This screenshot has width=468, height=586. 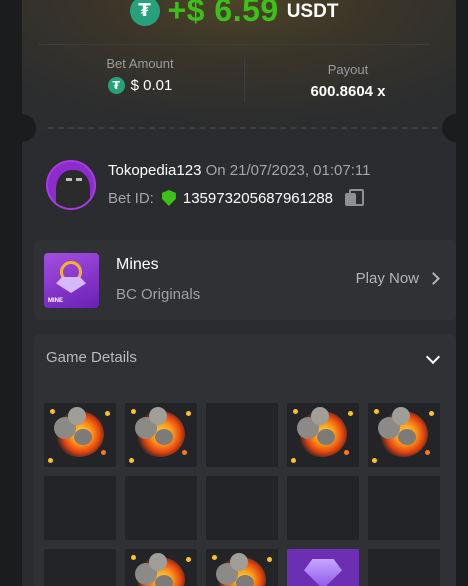 What do you see at coordinates (258, 198) in the screenshot?
I see `bet-id-value: 135973205687961288` at bounding box center [258, 198].